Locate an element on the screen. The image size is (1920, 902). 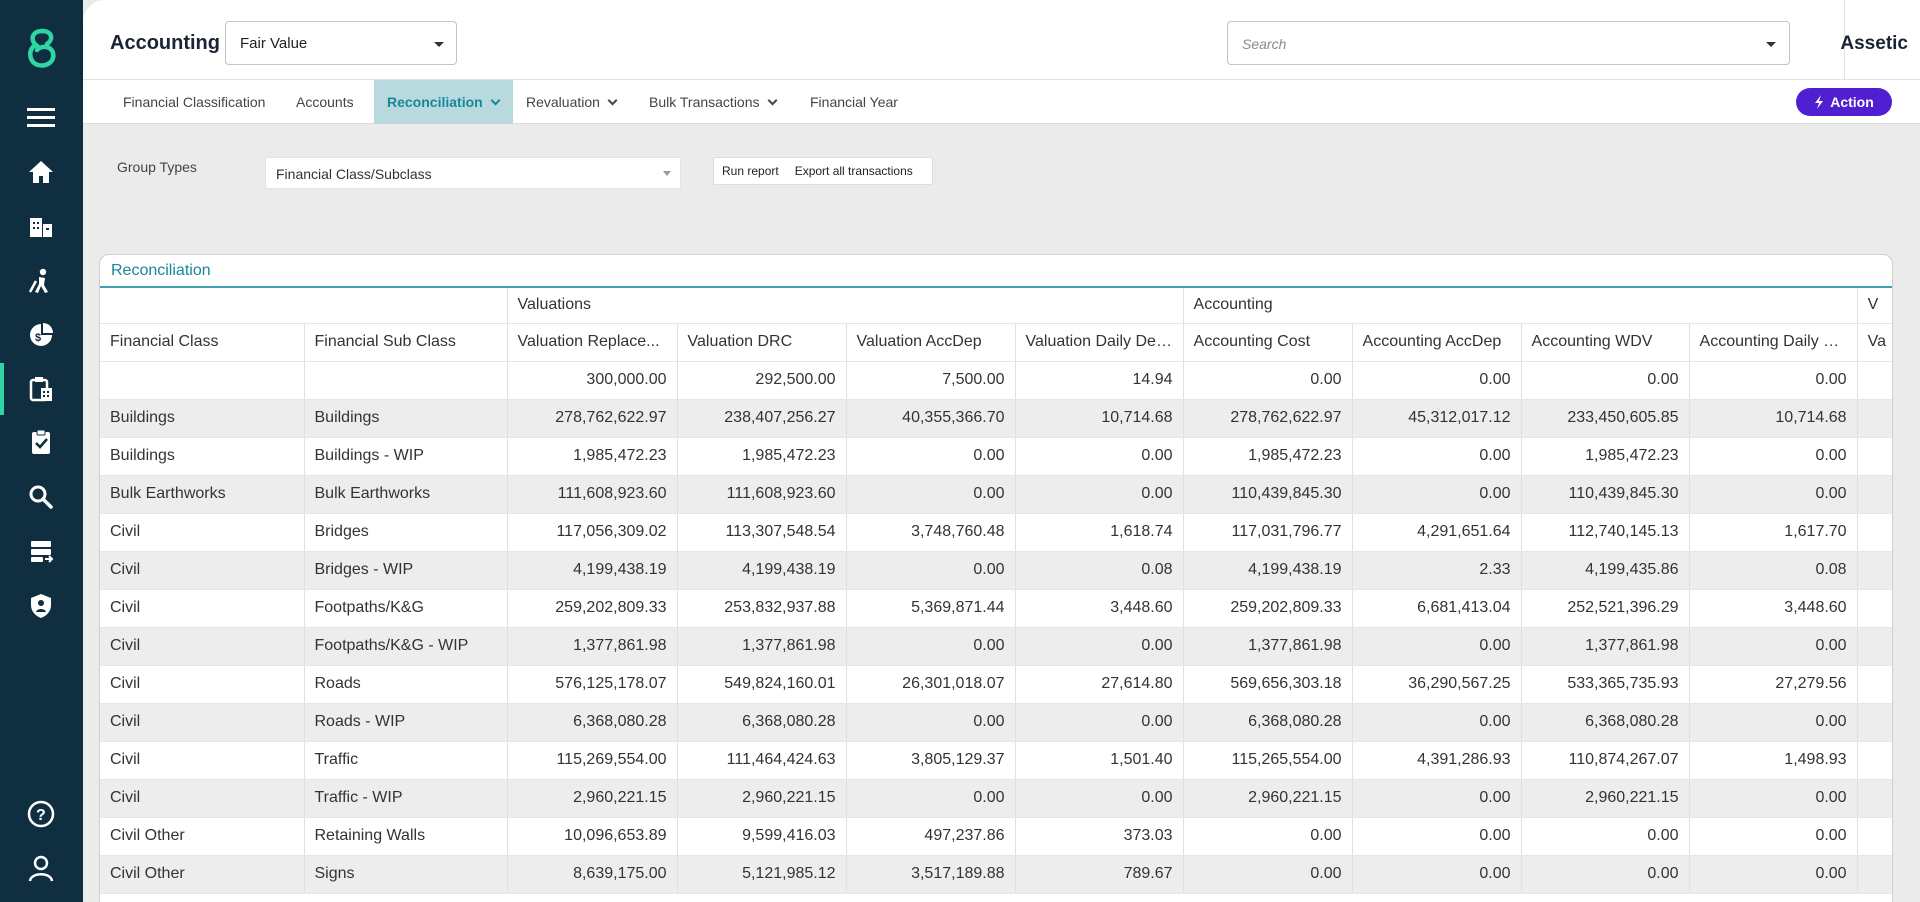
table-cell: 10,096,653.89 is located at coordinates (592, 836).